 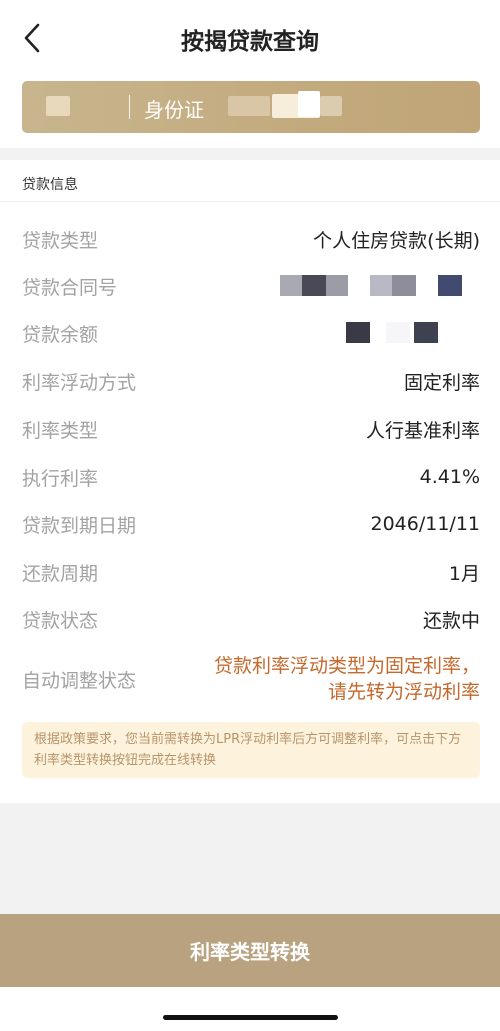 What do you see at coordinates (449, 477) in the screenshot?
I see `row-value: 4.41%` at bounding box center [449, 477].